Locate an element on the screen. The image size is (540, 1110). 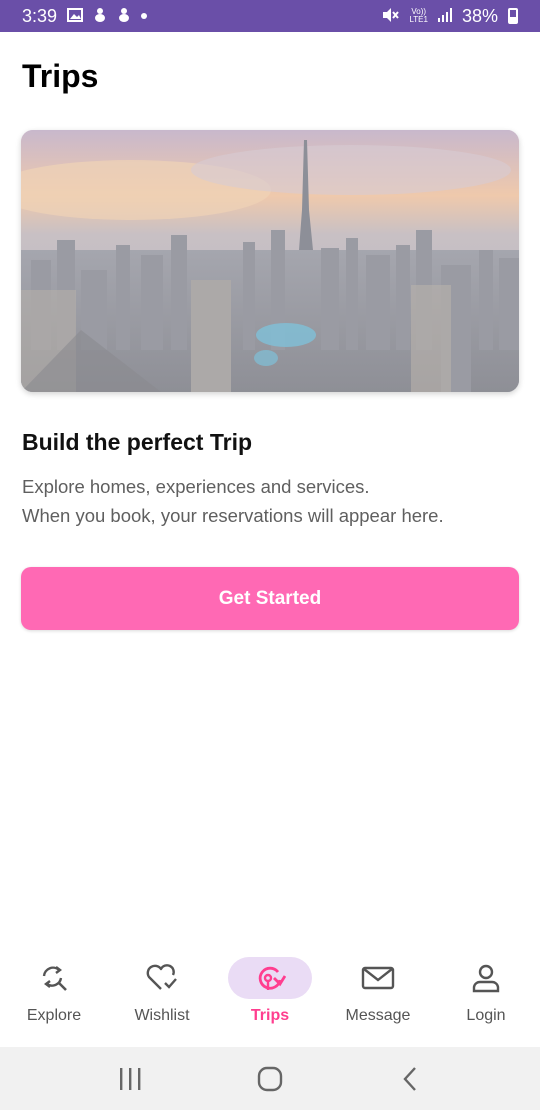
nav-item-message: Message is located at coordinates (378, 996).